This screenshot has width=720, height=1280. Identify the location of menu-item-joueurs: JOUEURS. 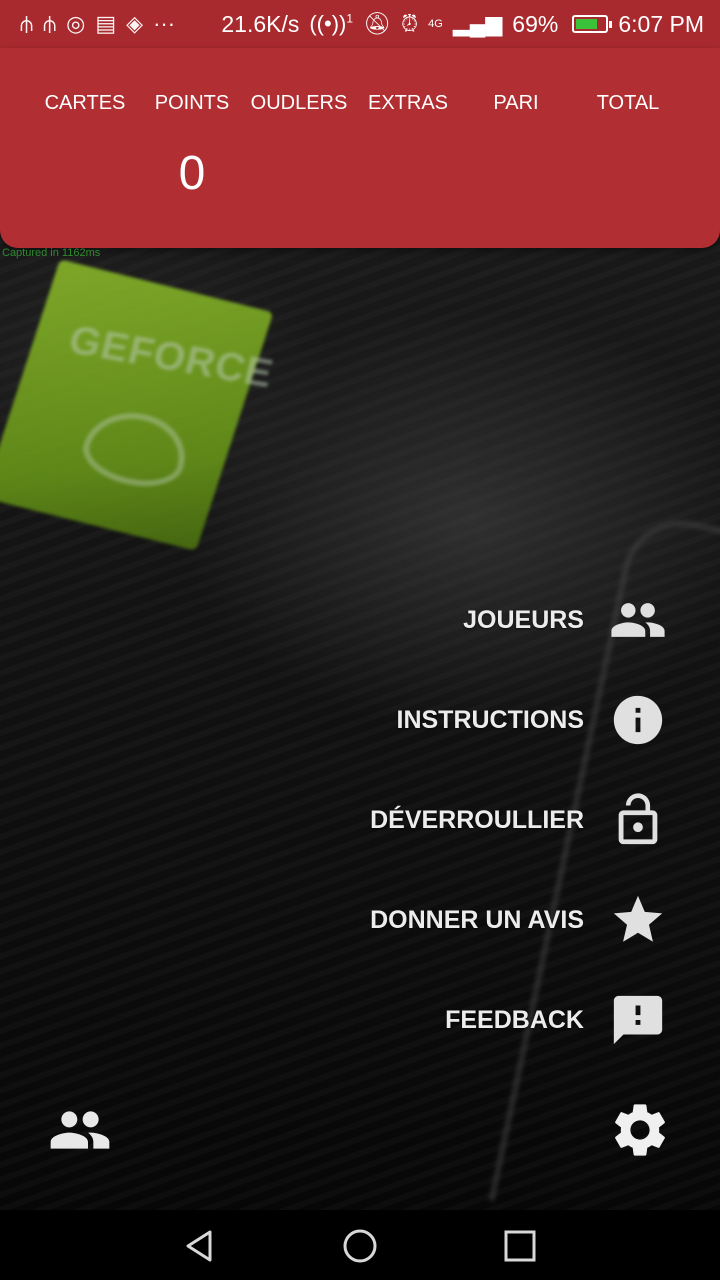
(565, 620).